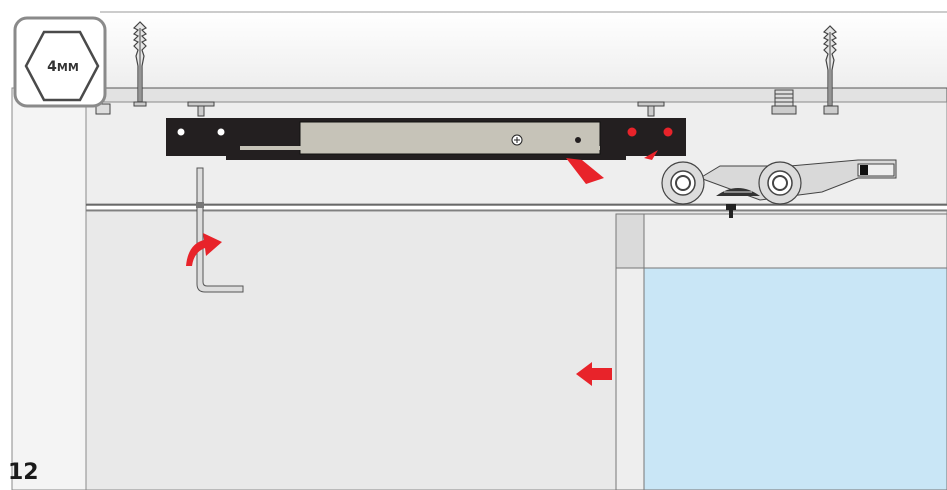 This screenshot has width=947, height=490. What do you see at coordinates (49, 288) in the screenshot?
I see `wall-left` at bounding box center [49, 288].